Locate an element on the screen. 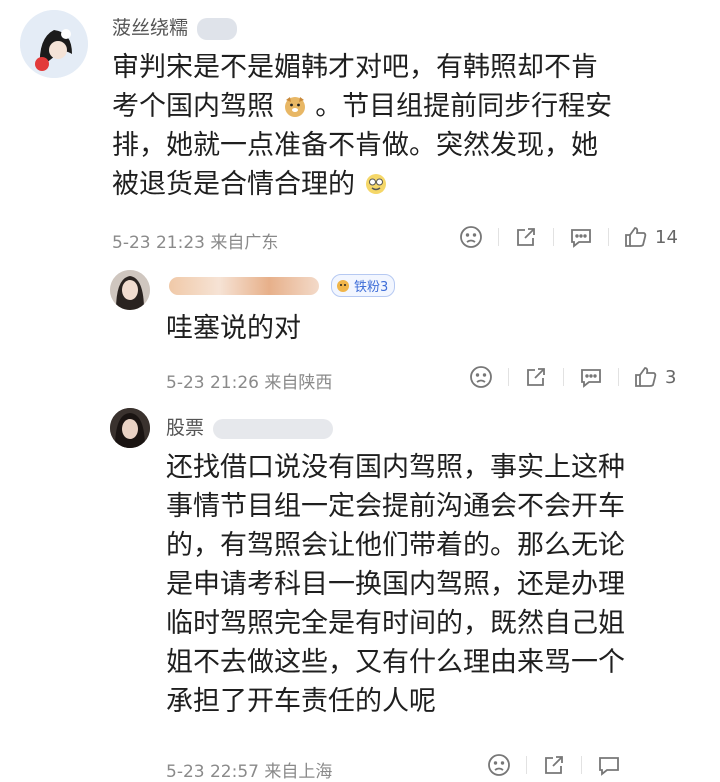 This screenshot has width=720, height=782. comment-text-line: 的，有驾照会让他们带着的。那么无论 is located at coordinates (395, 545).